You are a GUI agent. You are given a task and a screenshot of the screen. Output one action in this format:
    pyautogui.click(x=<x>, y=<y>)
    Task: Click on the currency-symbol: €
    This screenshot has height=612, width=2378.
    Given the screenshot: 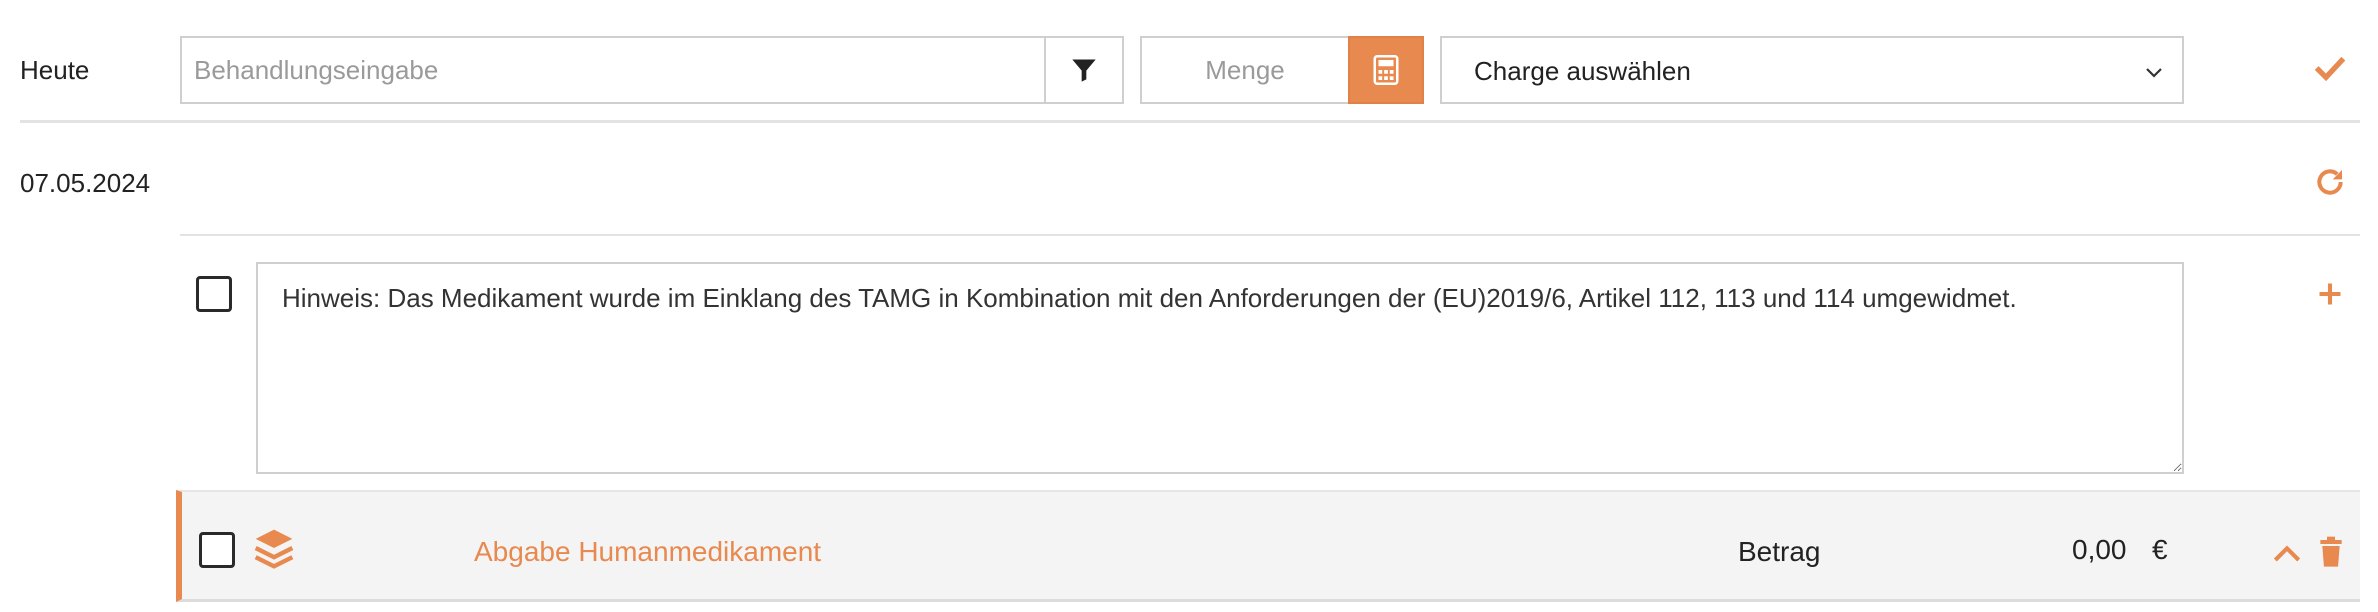 What is the action you would take?
    pyautogui.click(x=2160, y=549)
    